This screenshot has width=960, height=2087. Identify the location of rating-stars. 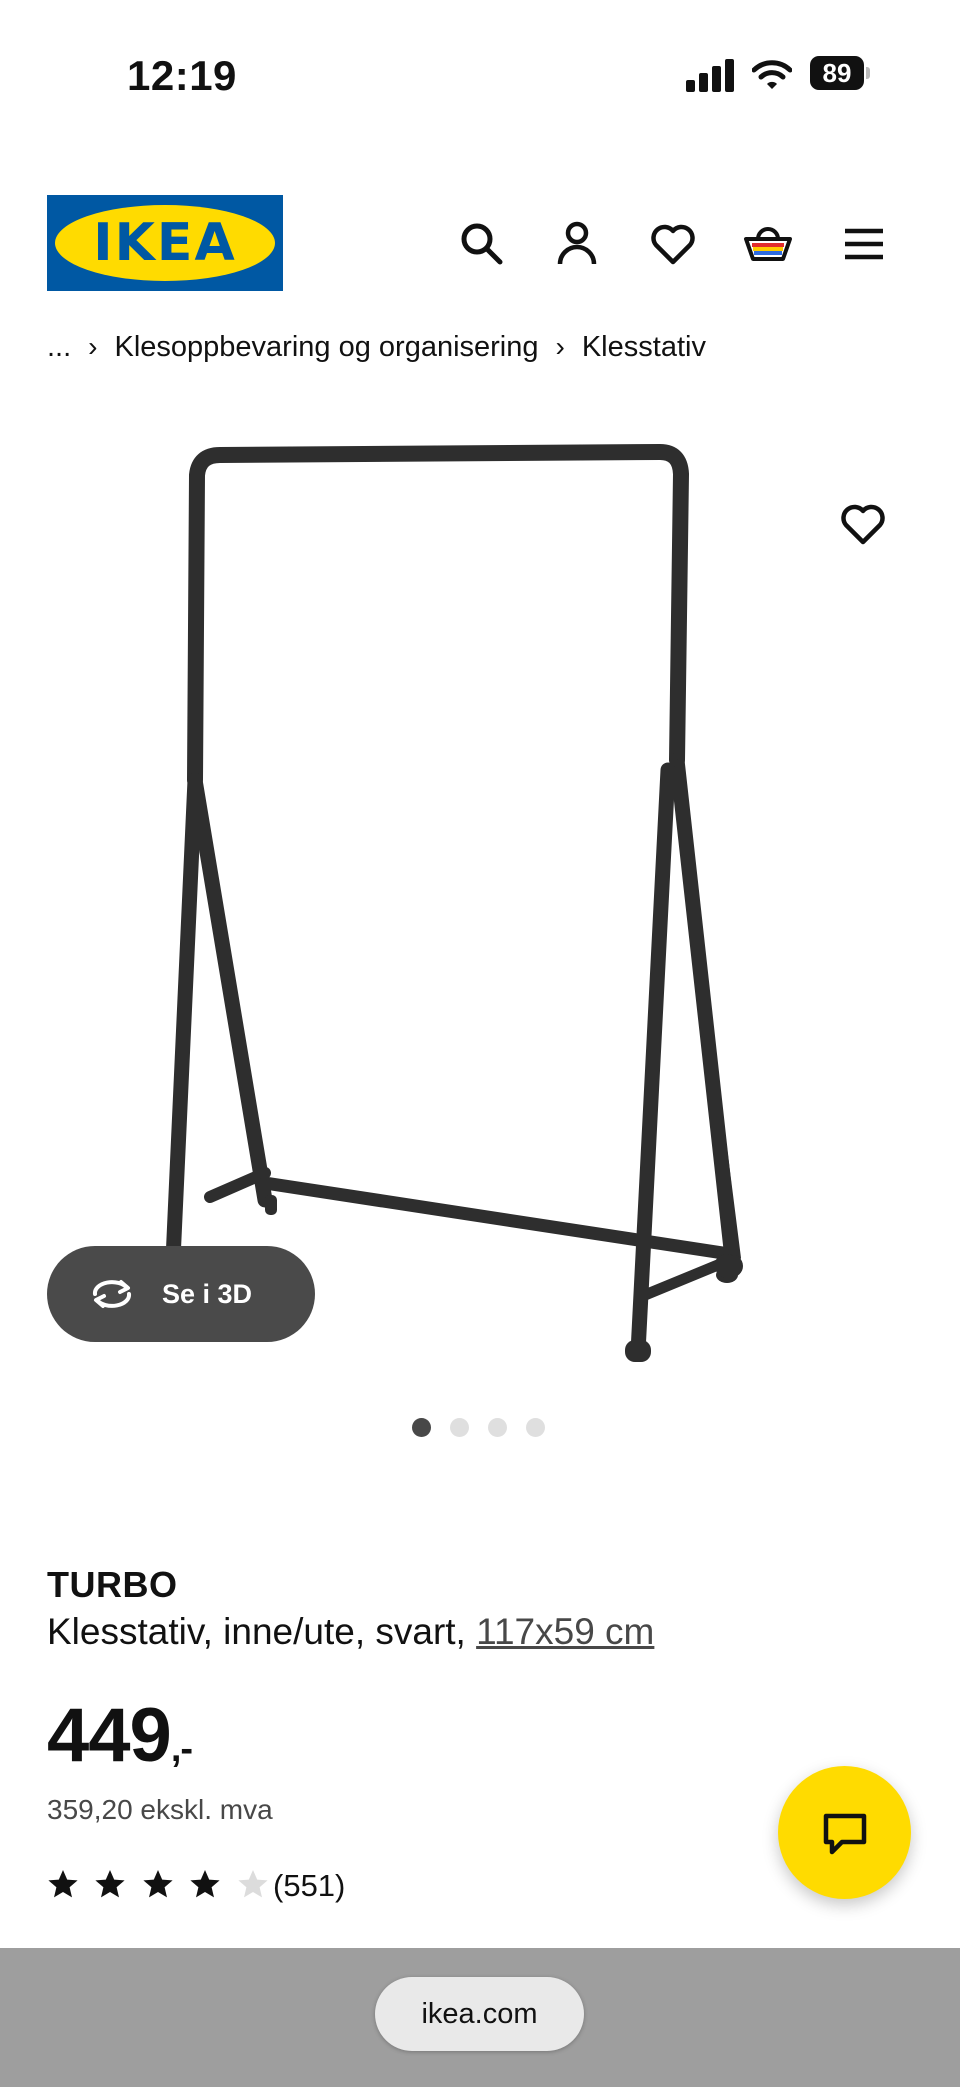
(163, 1886).